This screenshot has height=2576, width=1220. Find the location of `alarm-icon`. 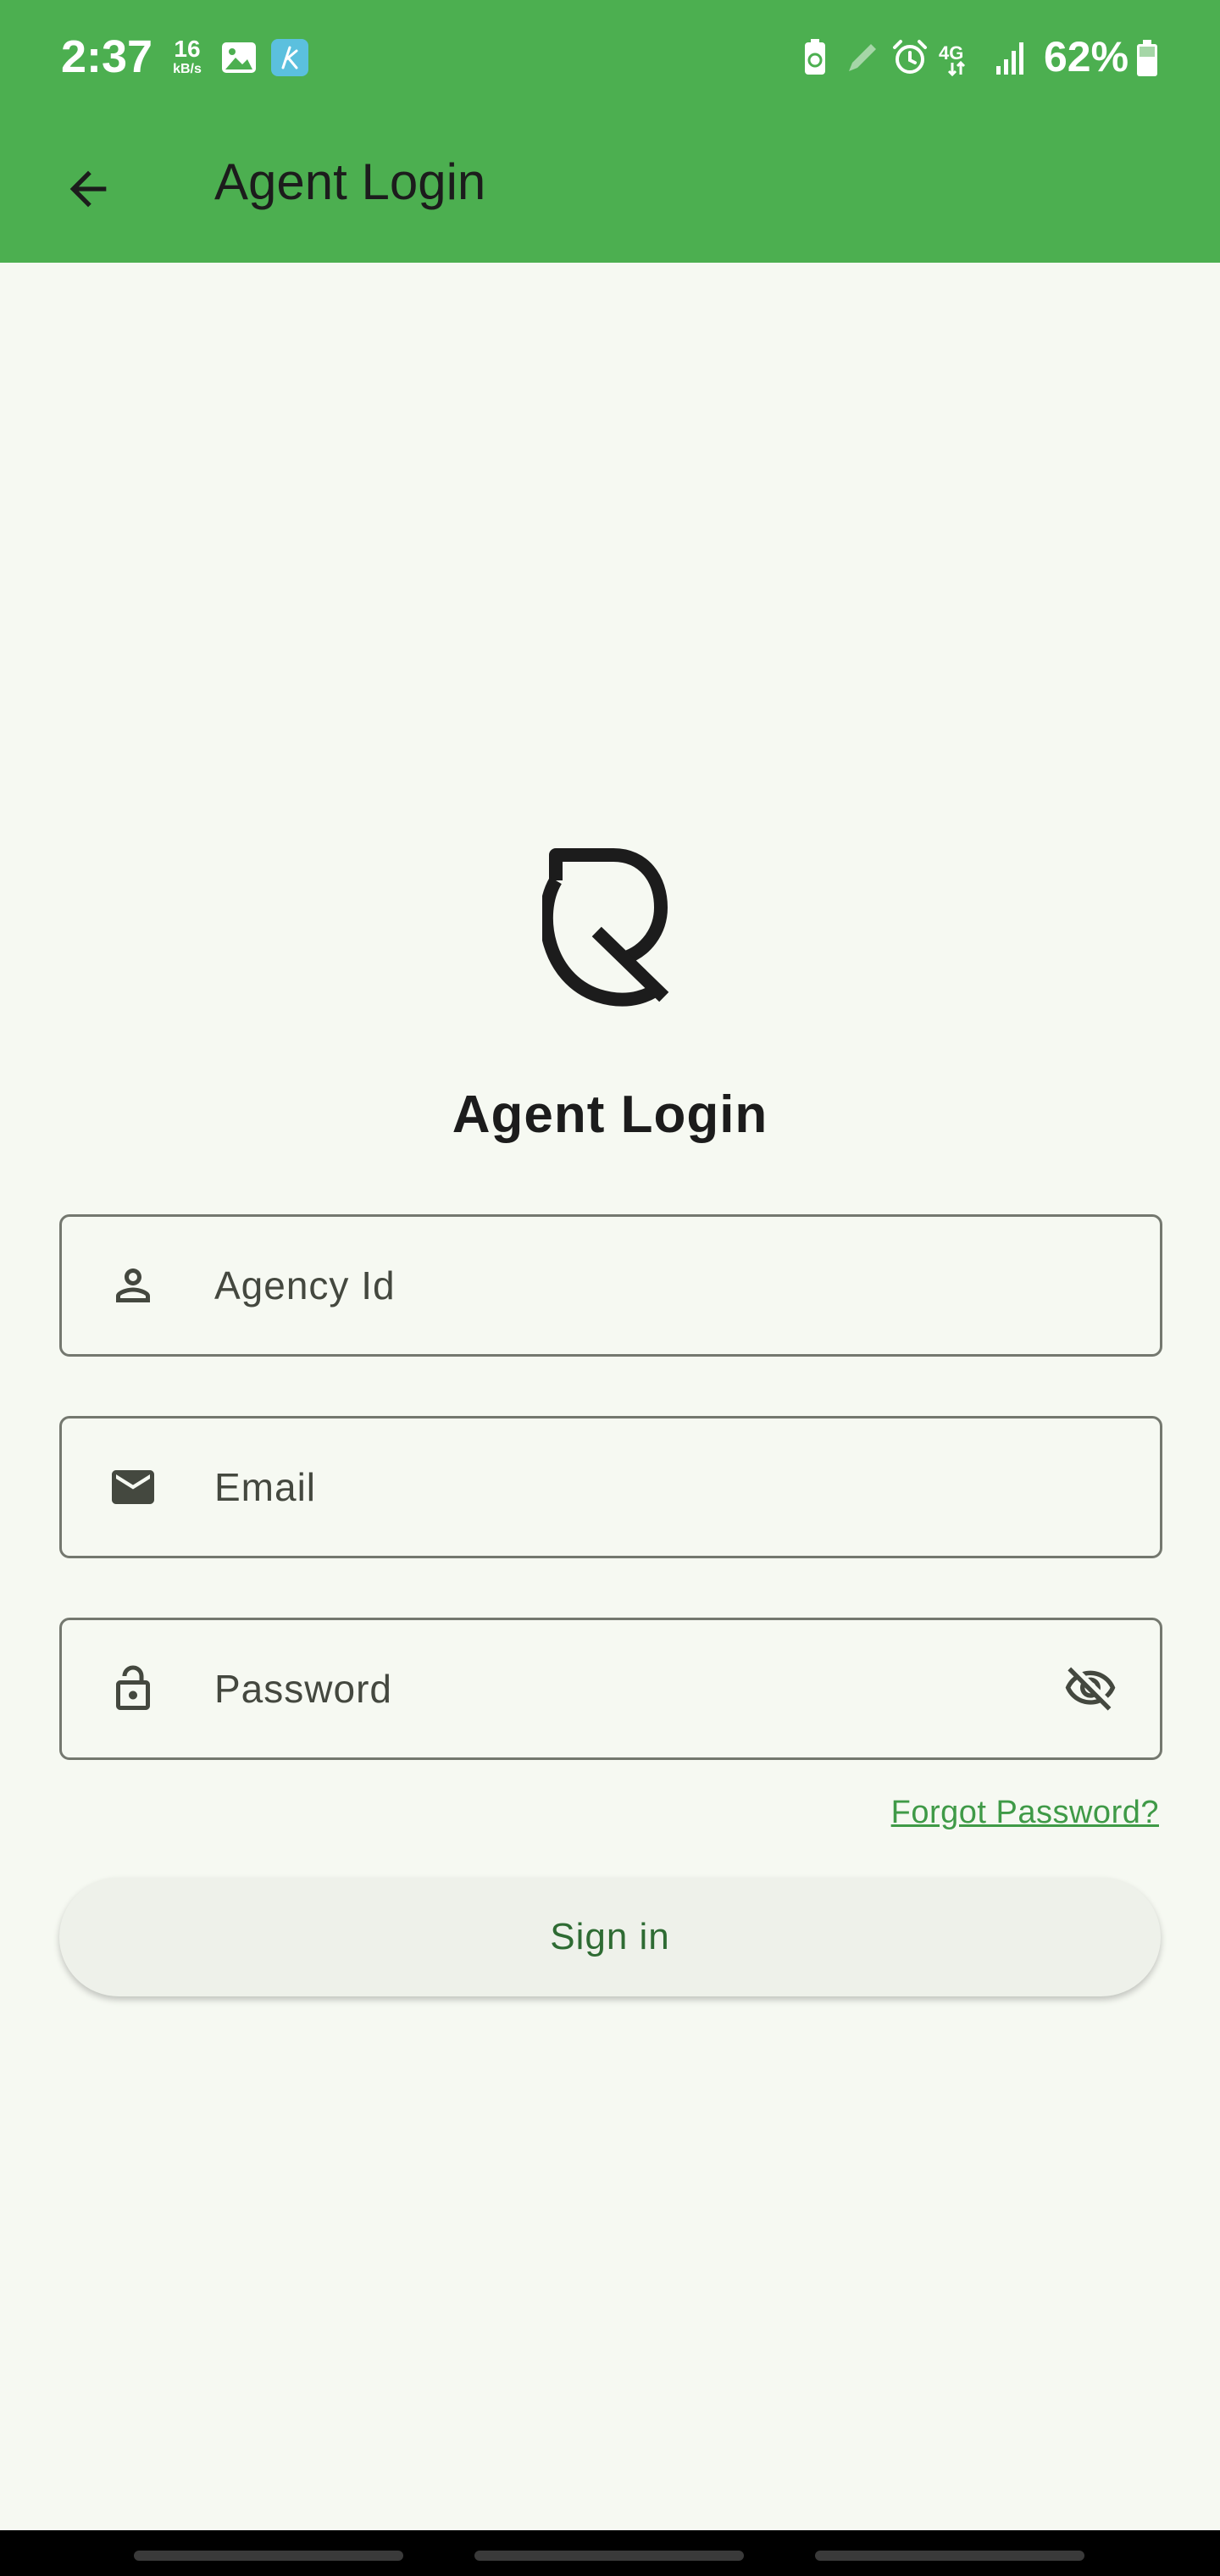

alarm-icon is located at coordinates (910, 57).